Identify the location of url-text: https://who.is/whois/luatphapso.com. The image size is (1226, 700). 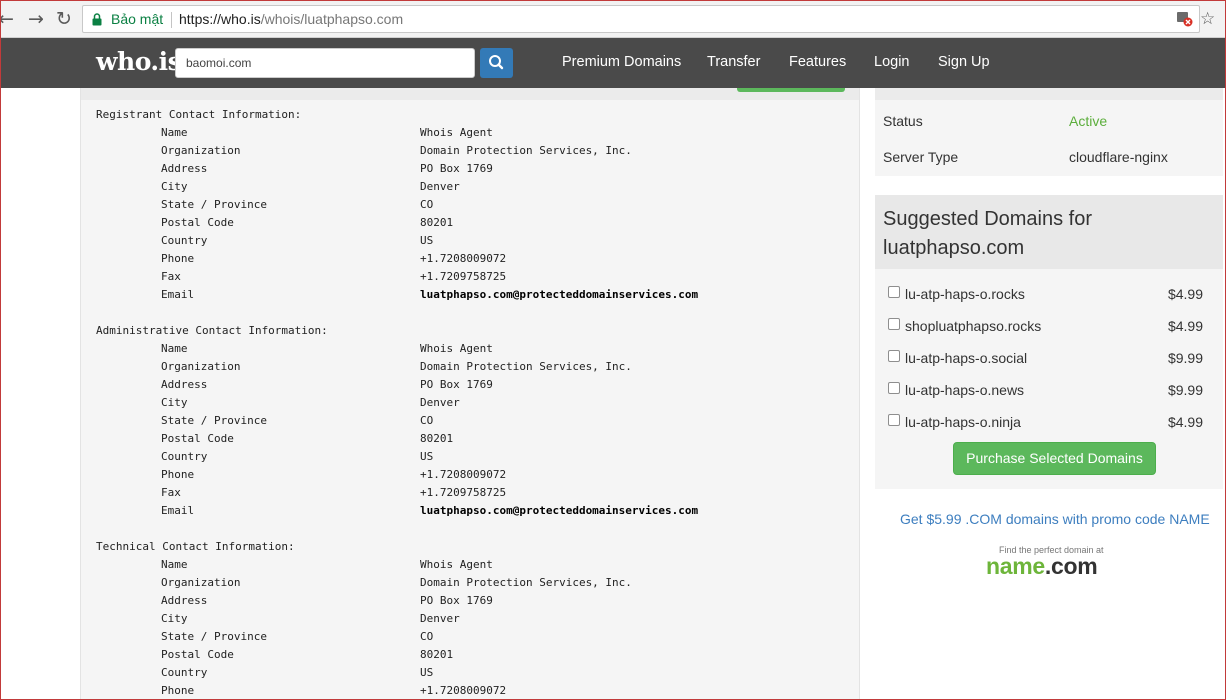
(291, 19).